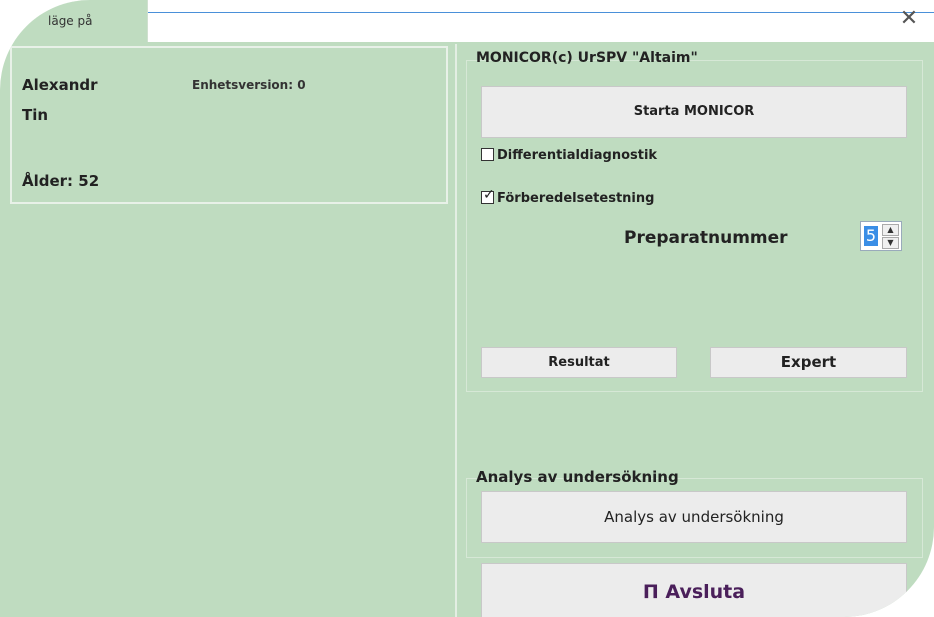  Describe the element at coordinates (487, 154) in the screenshot. I see `differential-box` at that location.